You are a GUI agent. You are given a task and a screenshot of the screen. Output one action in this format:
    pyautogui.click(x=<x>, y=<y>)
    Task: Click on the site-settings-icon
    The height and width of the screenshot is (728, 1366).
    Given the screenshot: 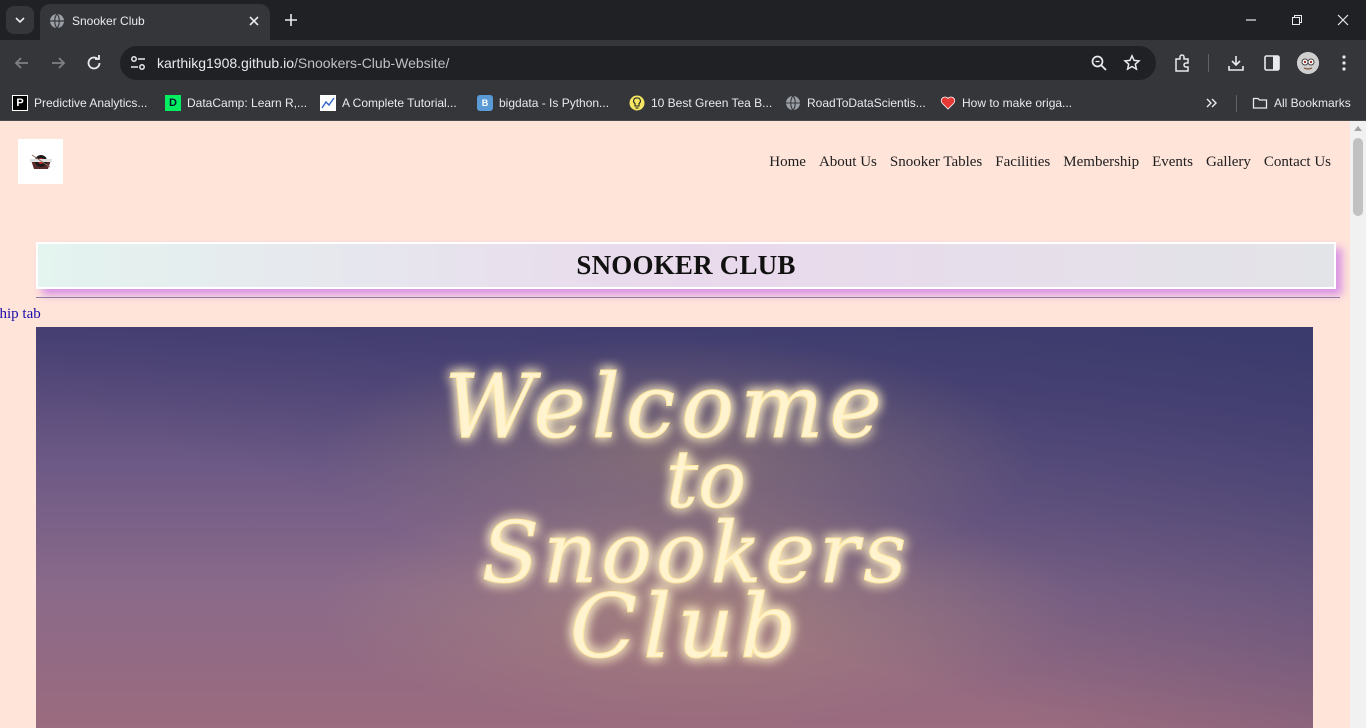 What is the action you would take?
    pyautogui.click(x=138, y=63)
    